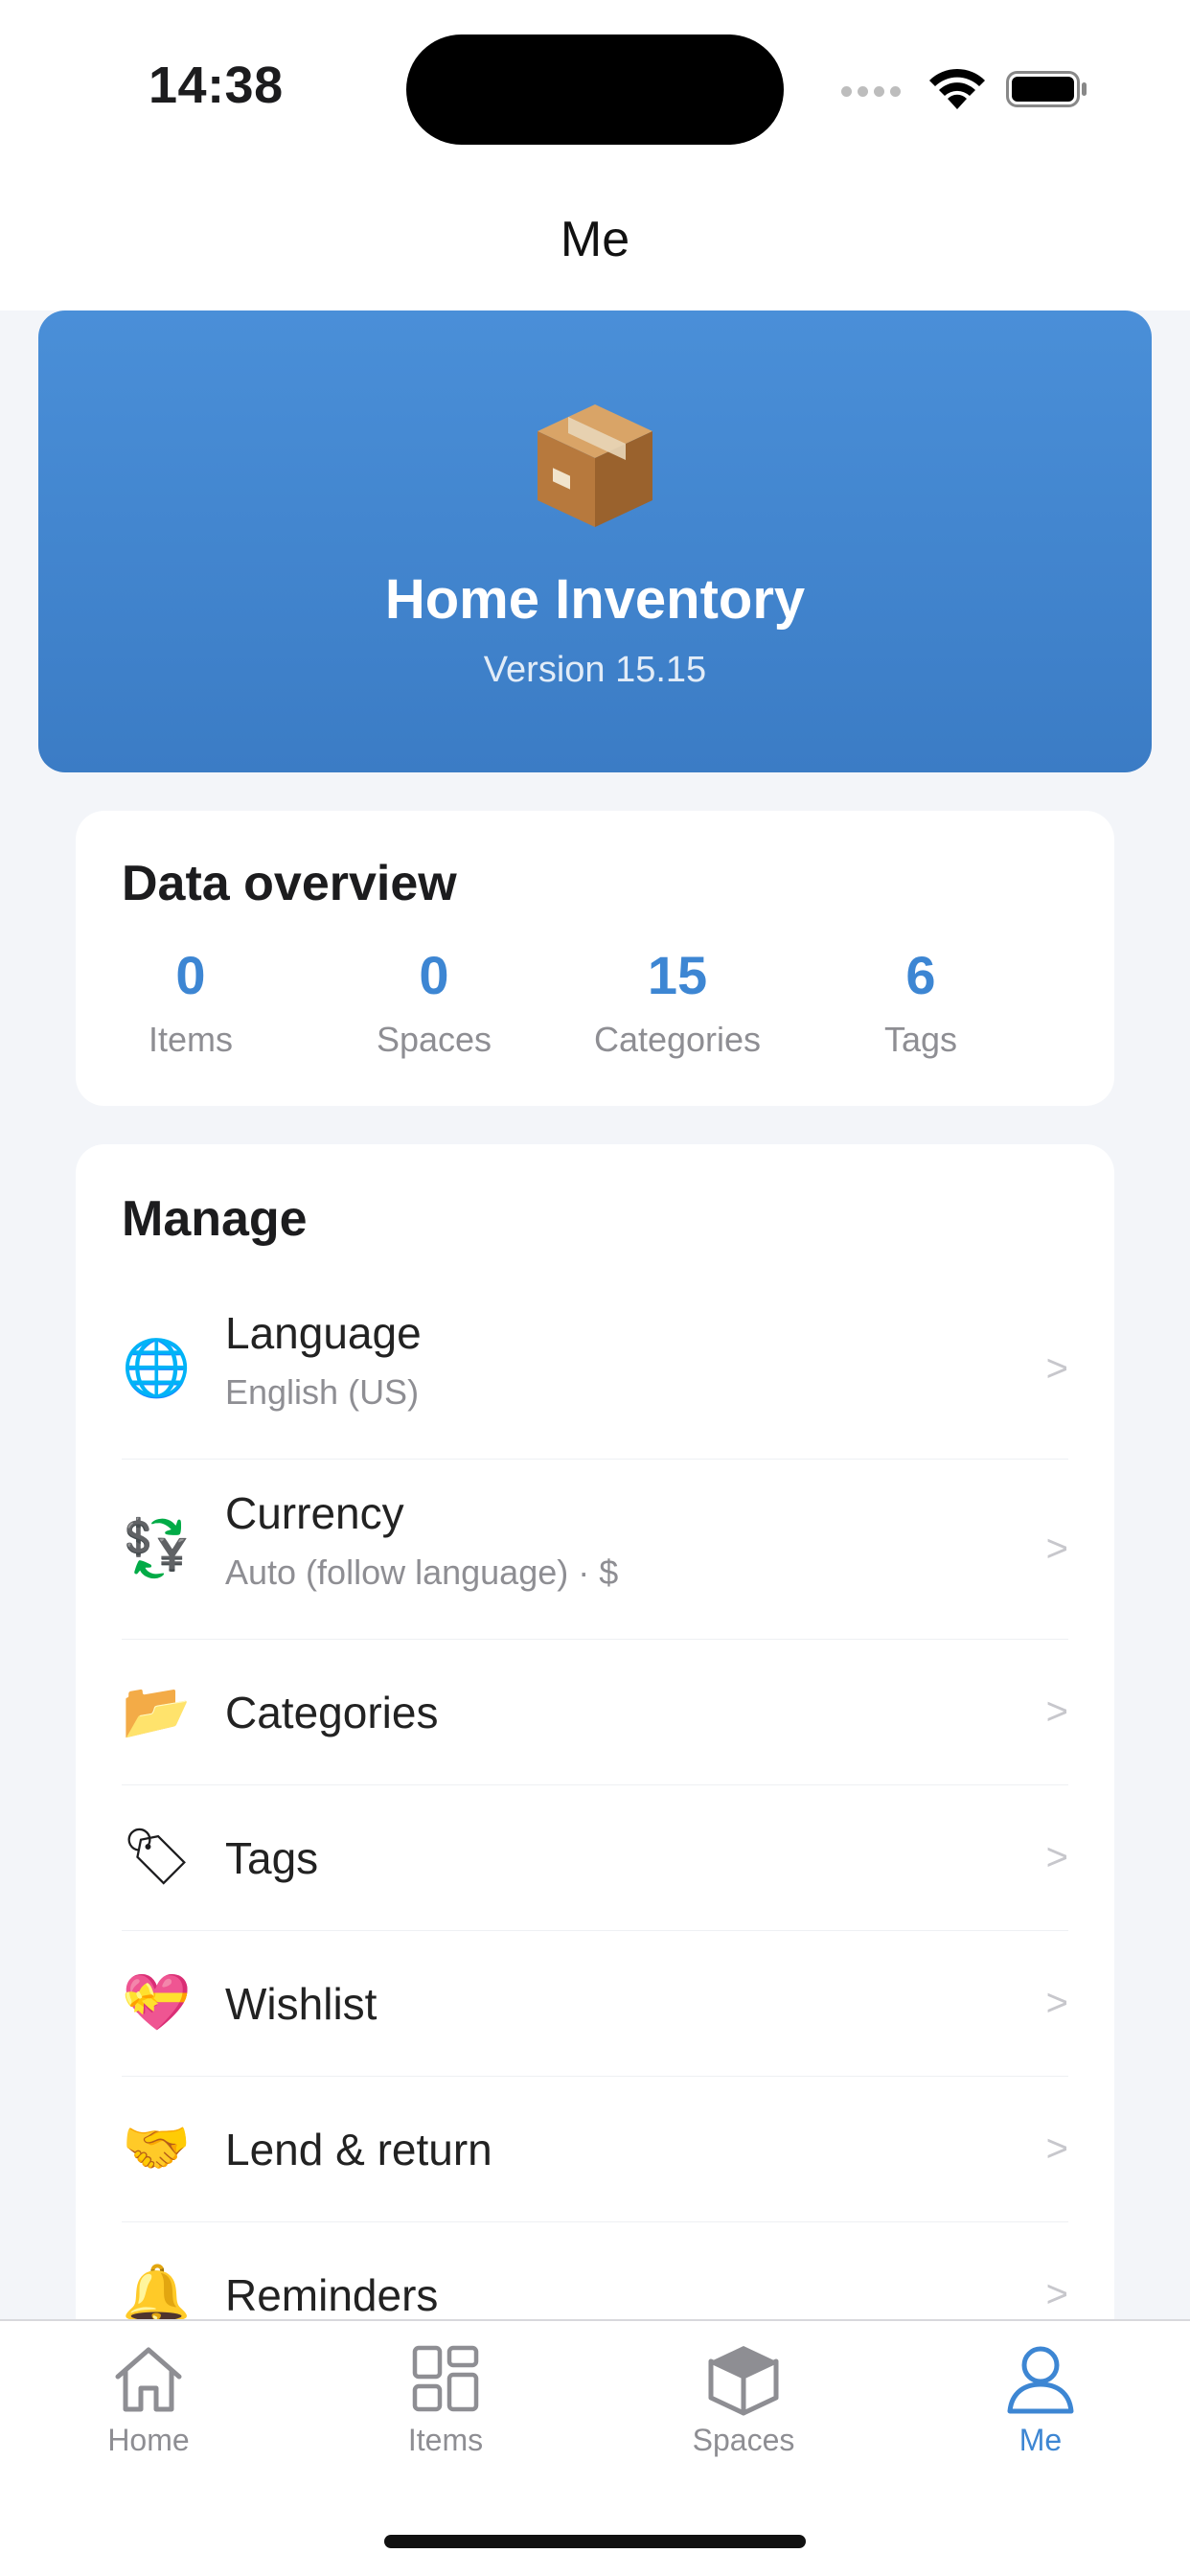  What do you see at coordinates (871, 91) in the screenshot?
I see `signal-icon` at bounding box center [871, 91].